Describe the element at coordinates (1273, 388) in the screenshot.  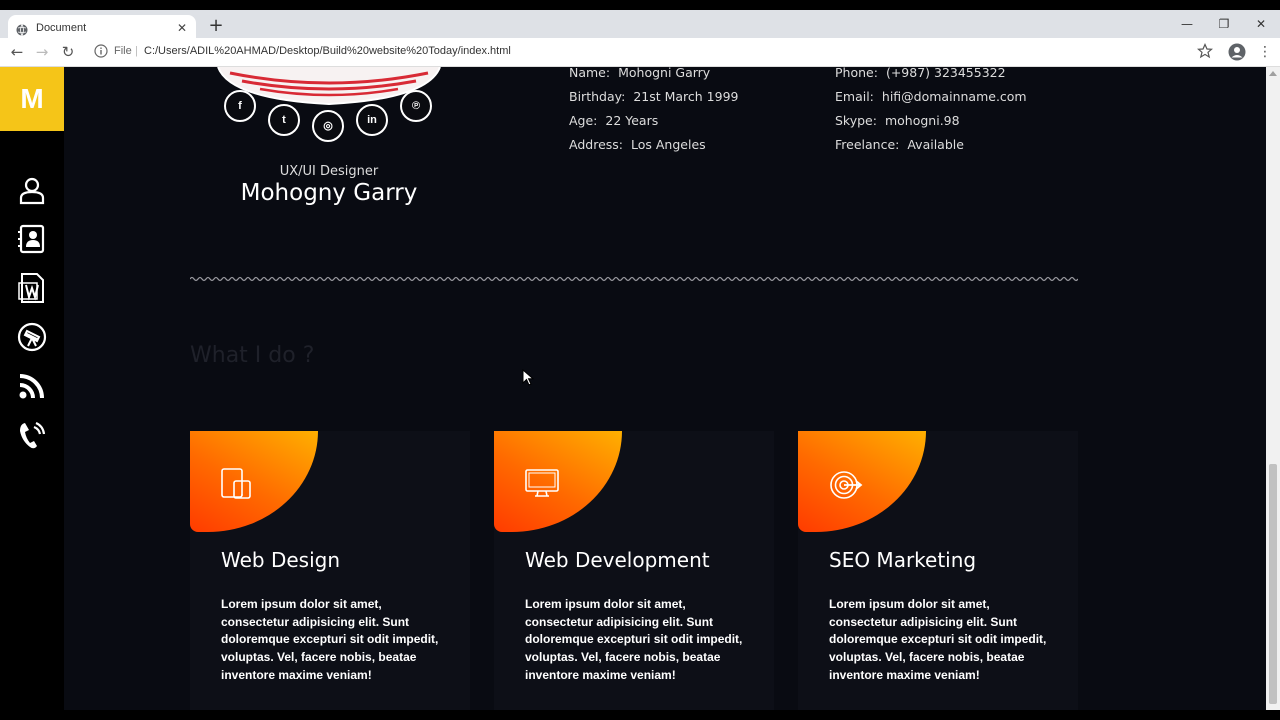
I see `page-scrollbar` at that location.